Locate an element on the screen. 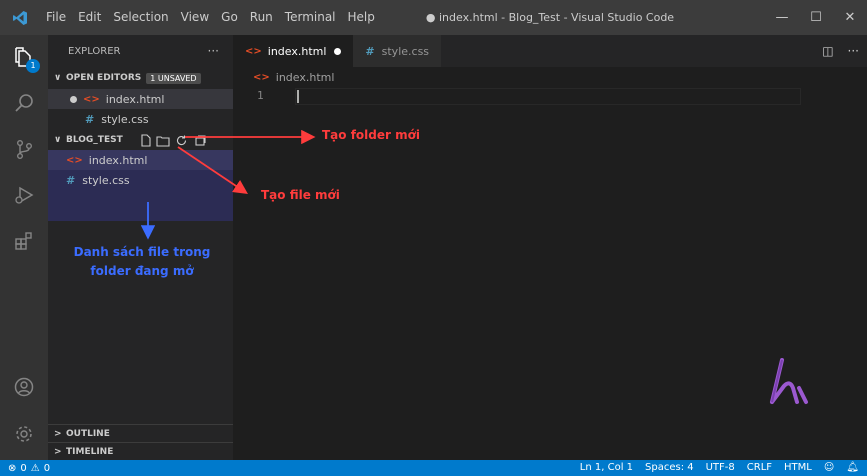  extensions-activity is located at coordinates (24, 241).